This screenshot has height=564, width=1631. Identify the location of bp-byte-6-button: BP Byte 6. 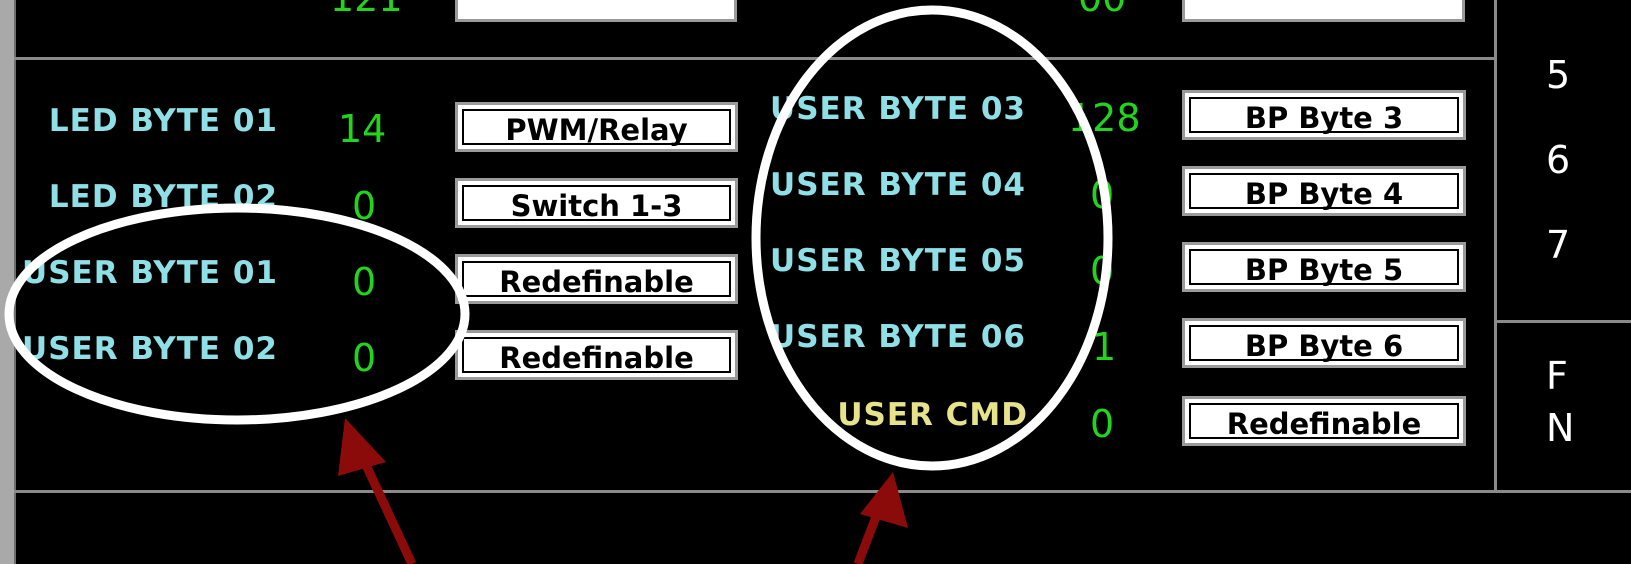
(1324, 343).